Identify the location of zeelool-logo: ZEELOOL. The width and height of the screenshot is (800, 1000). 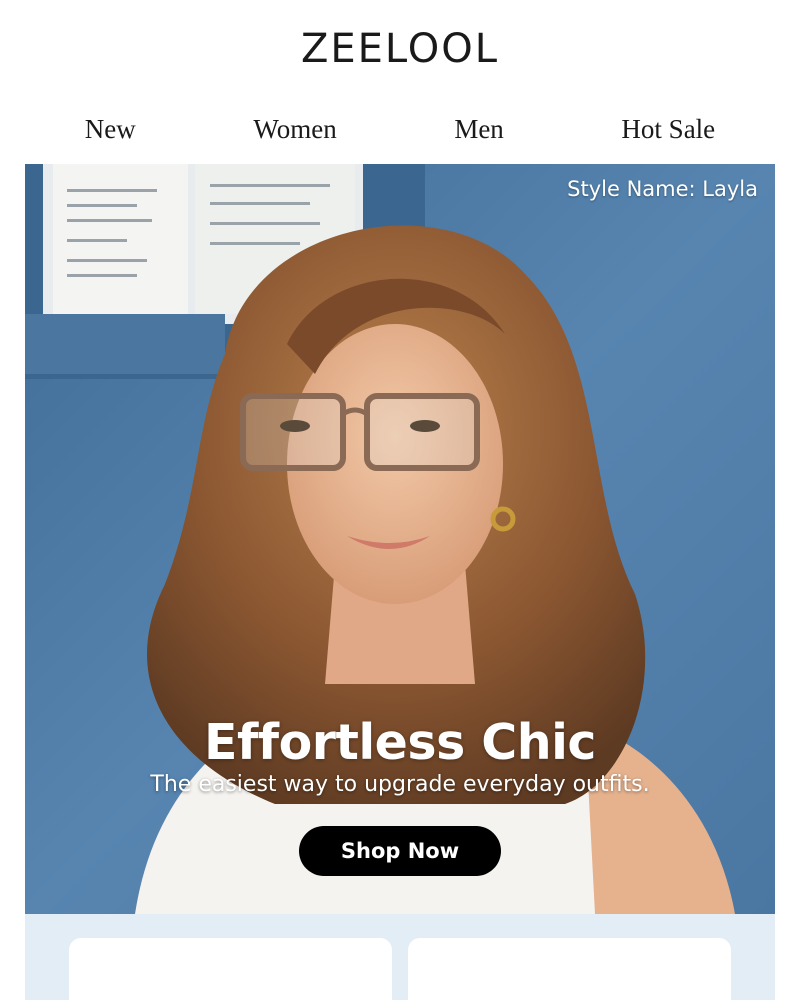
(400, 48).